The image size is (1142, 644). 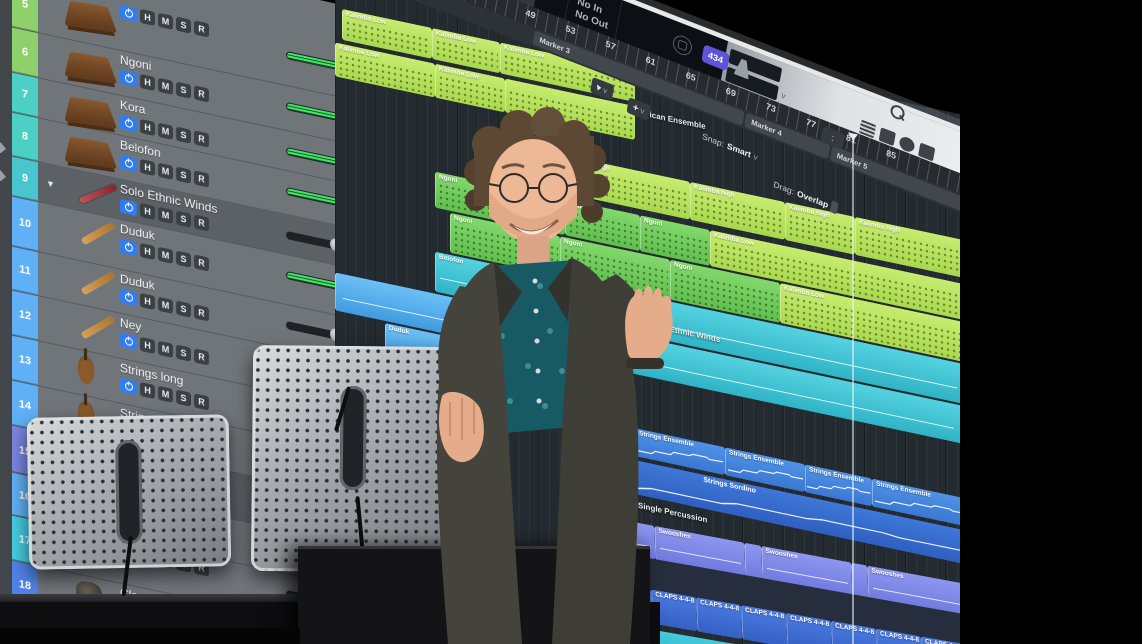 I want to click on pro-display-back-left, so click(x=129, y=505).